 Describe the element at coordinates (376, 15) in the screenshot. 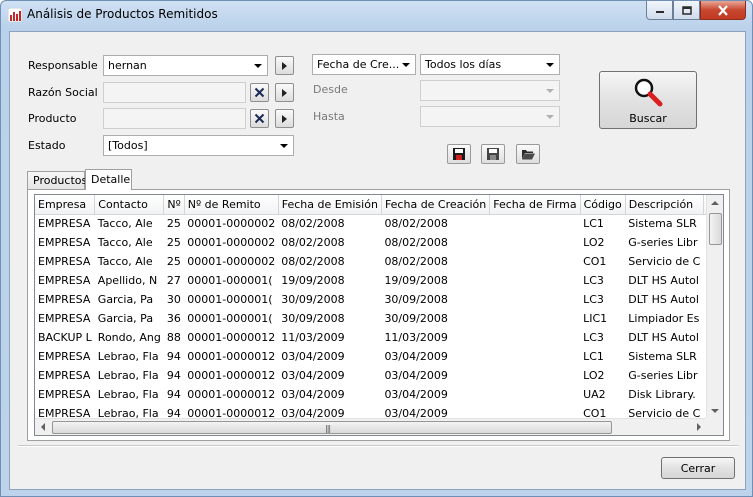

I see `title-bar: Análisis de Productos Remitidos` at that location.